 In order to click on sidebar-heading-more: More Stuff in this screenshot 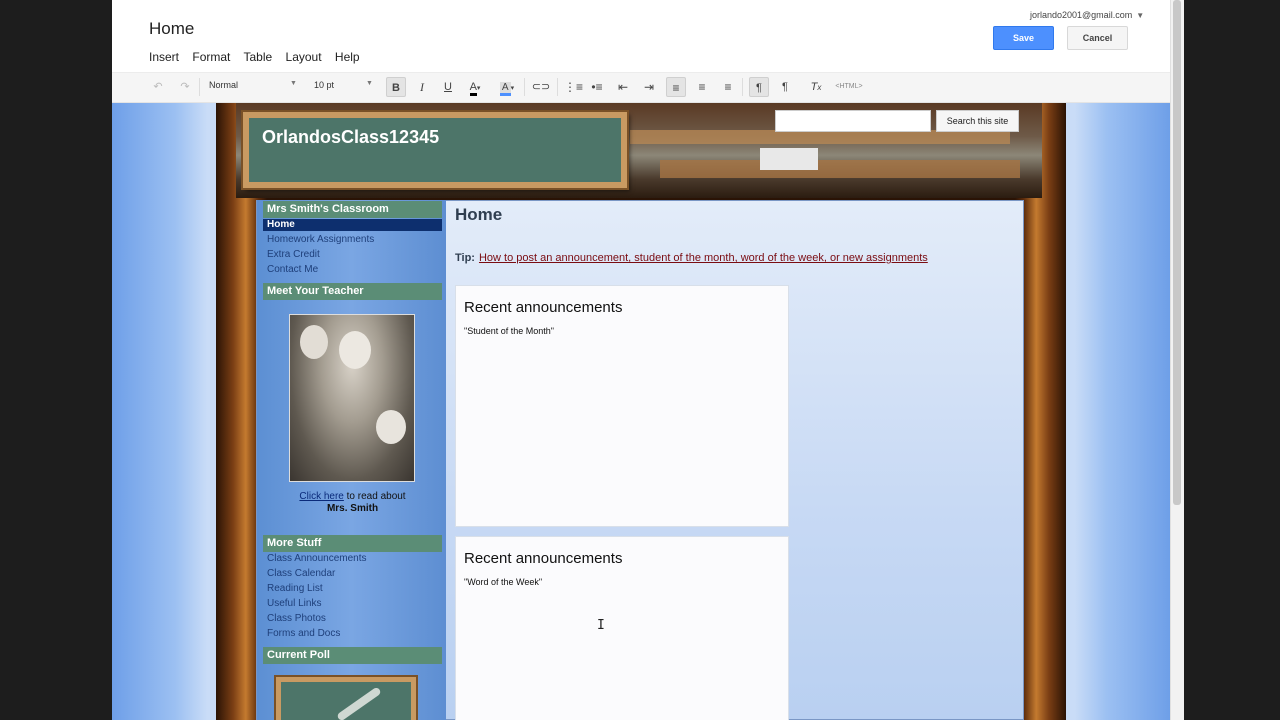, I will do `click(352, 543)`.